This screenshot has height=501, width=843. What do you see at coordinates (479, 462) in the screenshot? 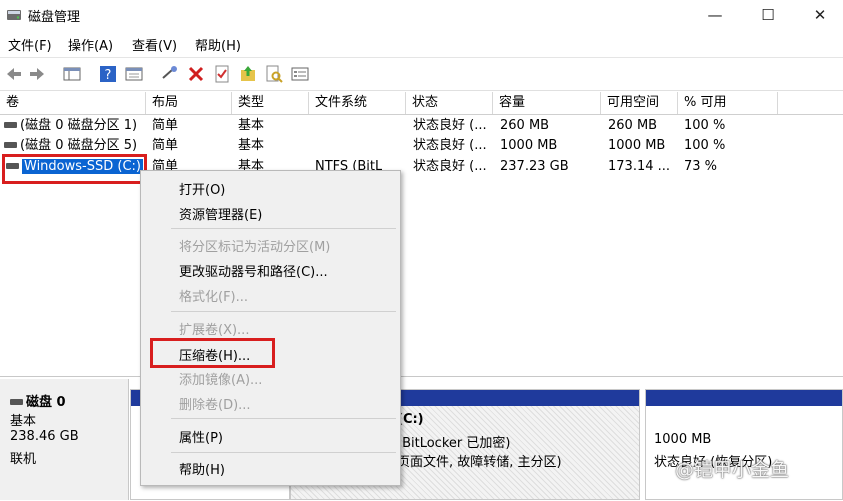
I see `partition-c-status: 页面文件, 故障转储, 主分区)` at bounding box center [479, 462].